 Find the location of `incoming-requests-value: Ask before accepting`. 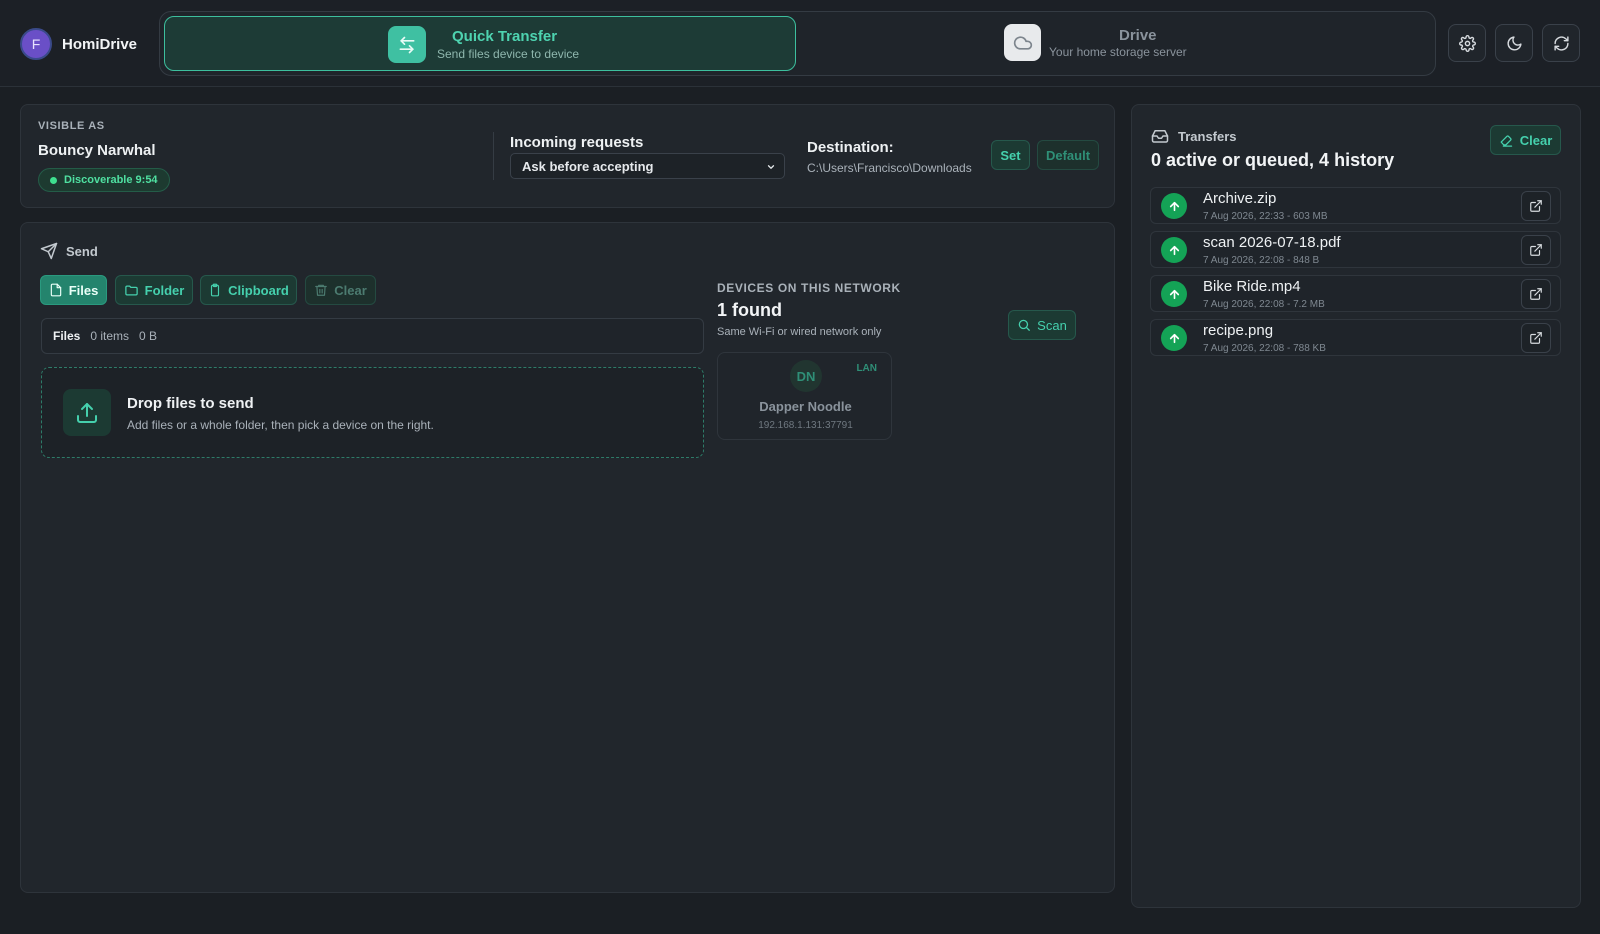

incoming-requests-value: Ask before accepting is located at coordinates (588, 166).